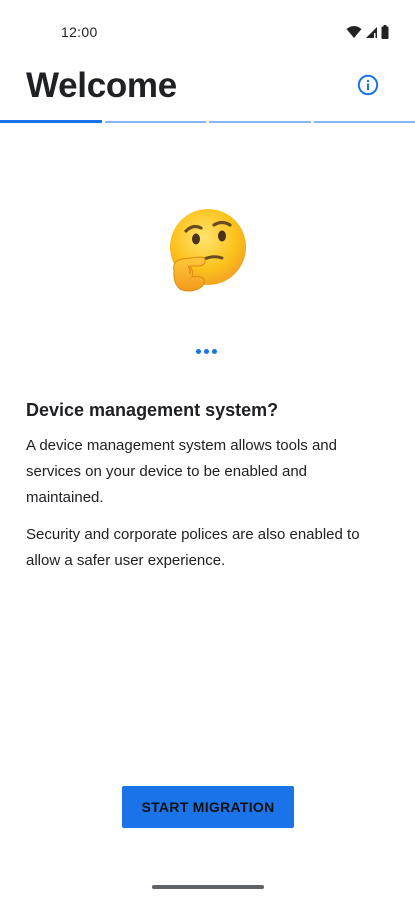 This screenshot has width=415, height=900. I want to click on wifi-icon, so click(354, 32).